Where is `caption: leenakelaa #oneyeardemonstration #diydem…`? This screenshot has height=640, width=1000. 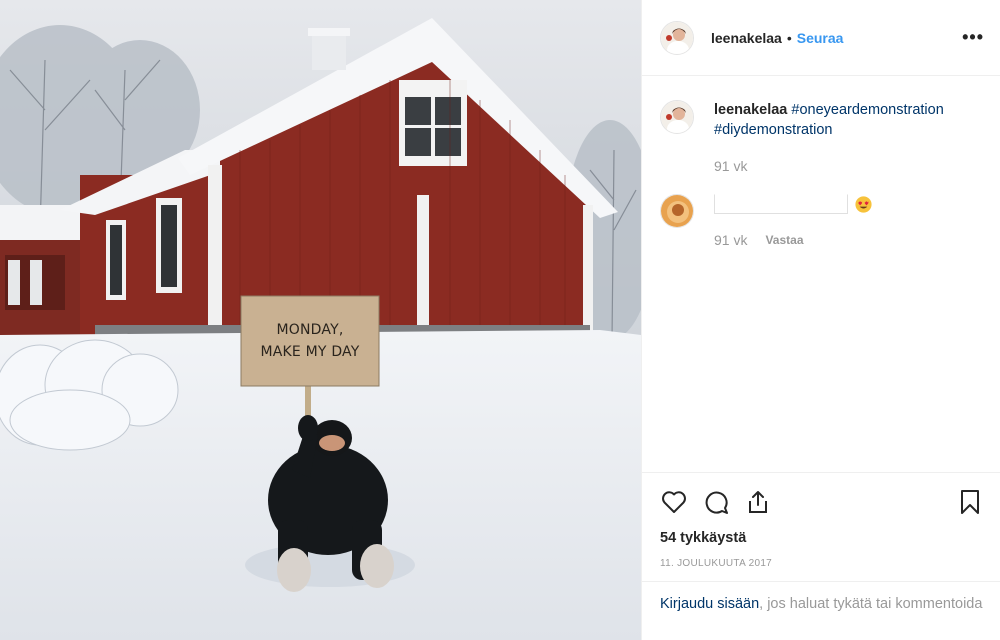
caption: leenakelaa #oneyeardemonstration #diydem… is located at coordinates (822, 138).